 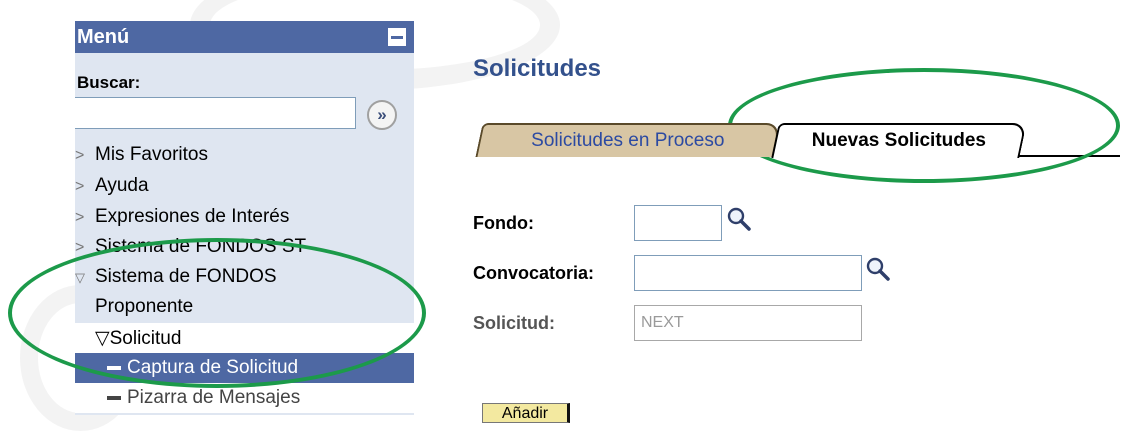 I want to click on sidebar-item-ayuda: > Ayuda, so click(x=112, y=186).